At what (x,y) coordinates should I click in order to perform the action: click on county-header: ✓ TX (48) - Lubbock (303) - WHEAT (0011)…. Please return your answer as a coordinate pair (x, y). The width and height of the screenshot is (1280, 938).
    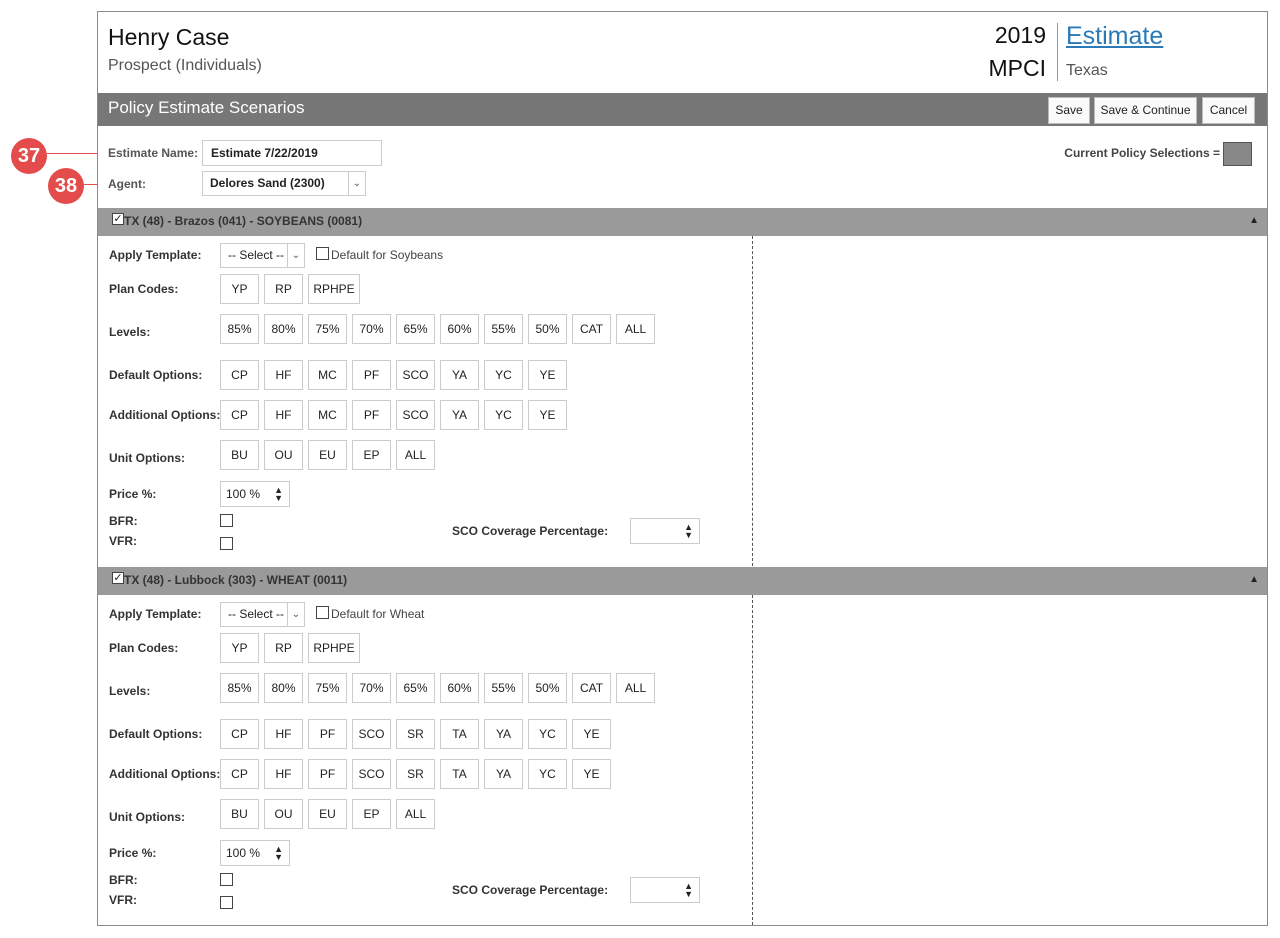
    Looking at the image, I should click on (682, 581).